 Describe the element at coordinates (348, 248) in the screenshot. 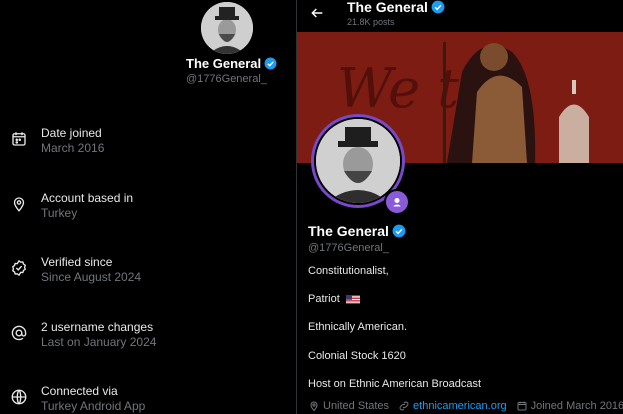

I see `profile-handle: @1776General_` at that location.